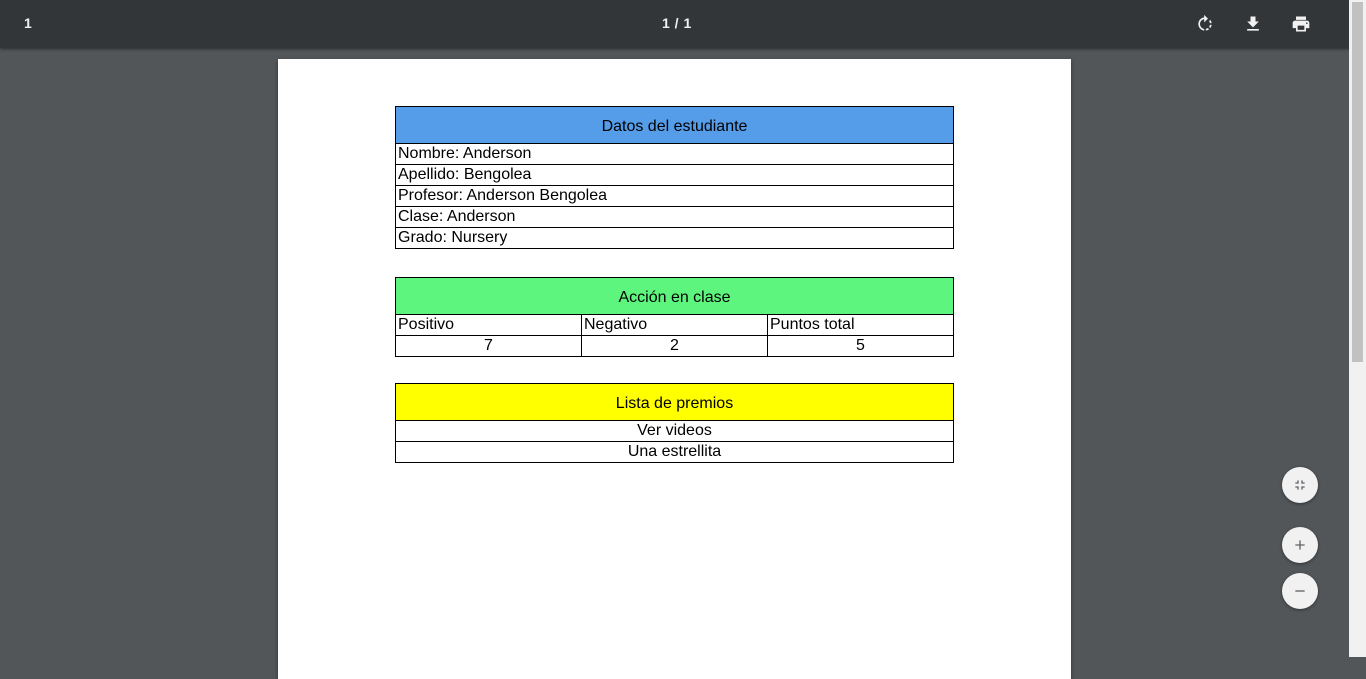  I want to click on document-title: 1, so click(28, 23).